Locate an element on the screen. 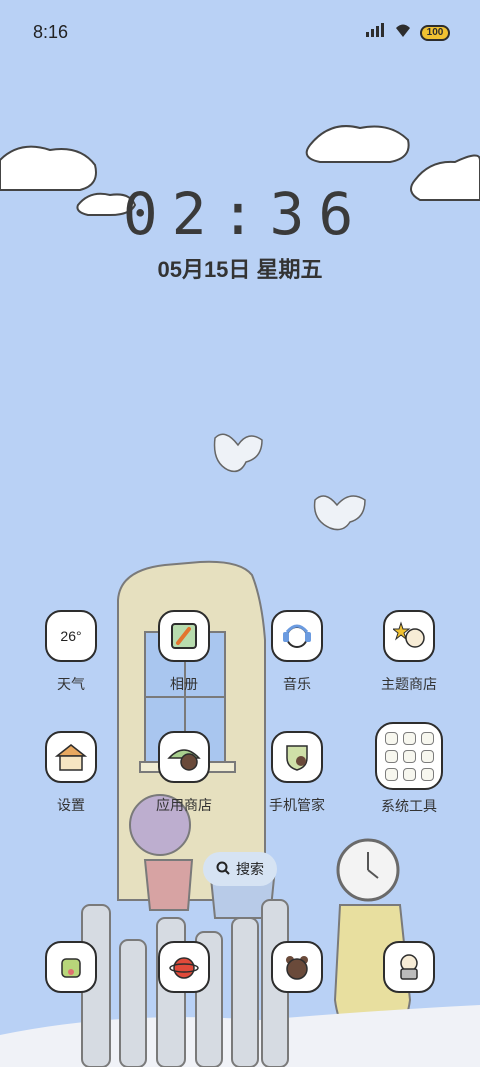 The width and height of the screenshot is (480, 1067). app-store-icon is located at coordinates (184, 757).